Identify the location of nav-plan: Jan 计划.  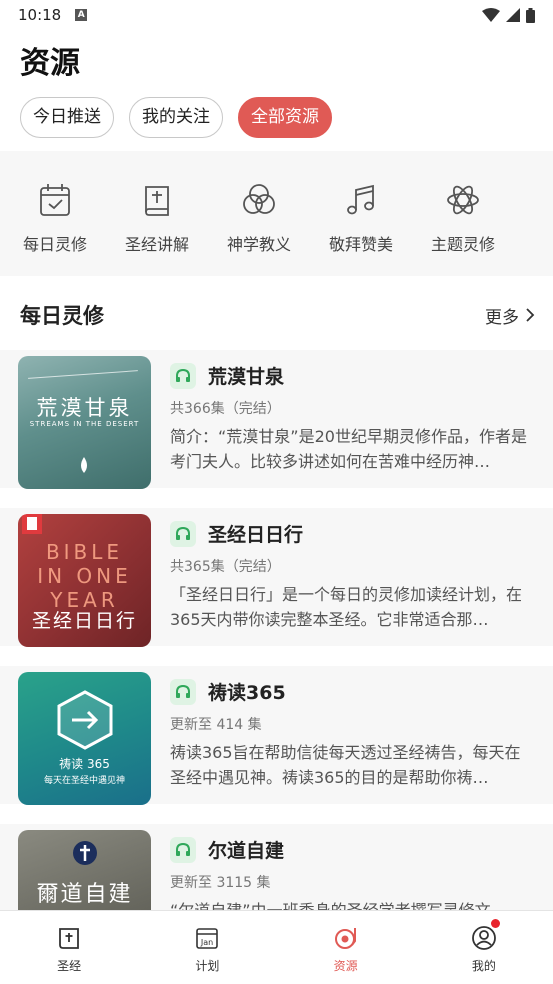
(207, 947).